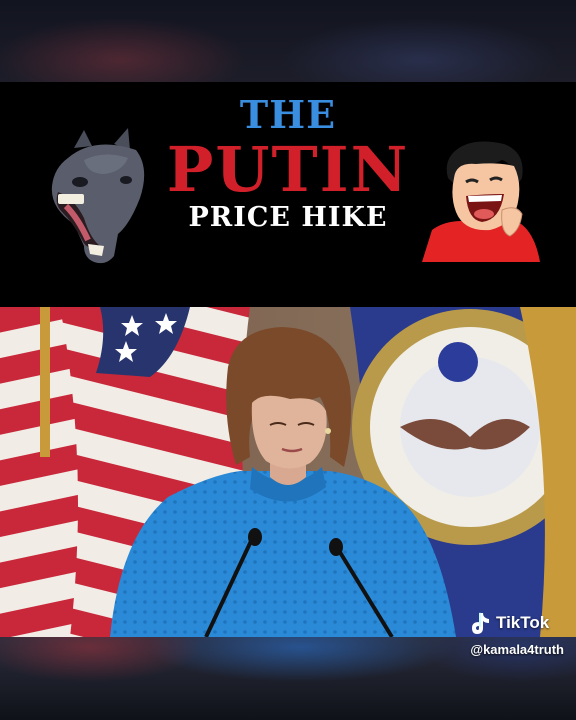 The height and width of the screenshot is (720, 576). What do you see at coordinates (480, 623) in the screenshot?
I see `tiktok-icon` at bounding box center [480, 623].